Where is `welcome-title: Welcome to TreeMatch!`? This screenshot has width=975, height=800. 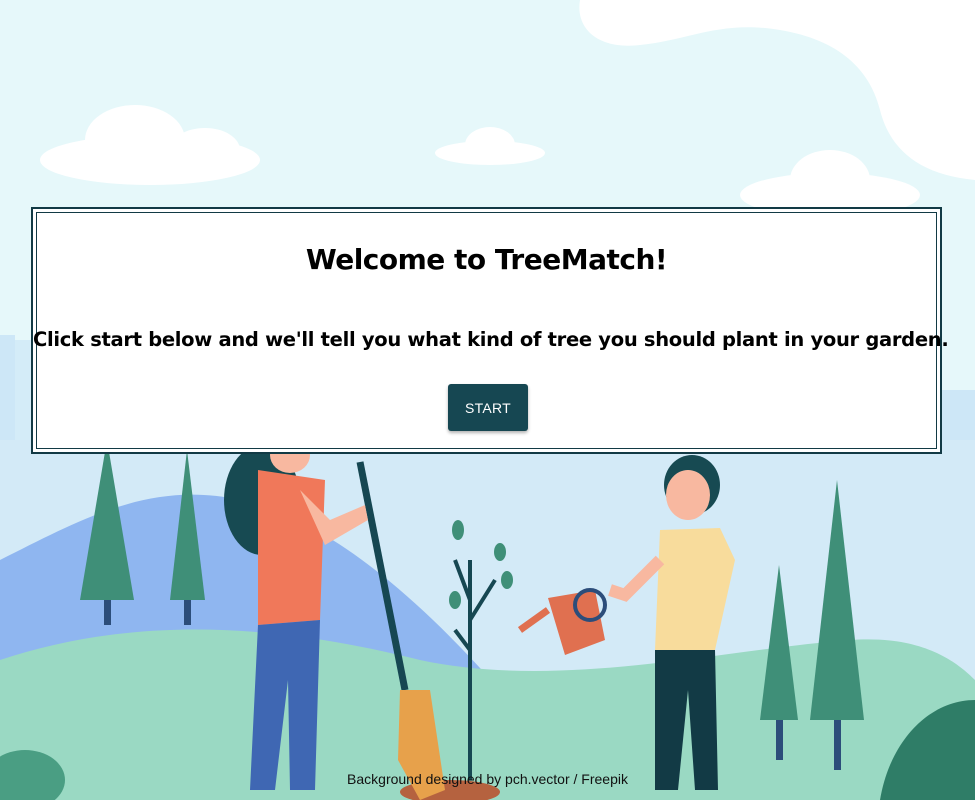
welcome-title: Welcome to TreeMatch! is located at coordinates (486, 259).